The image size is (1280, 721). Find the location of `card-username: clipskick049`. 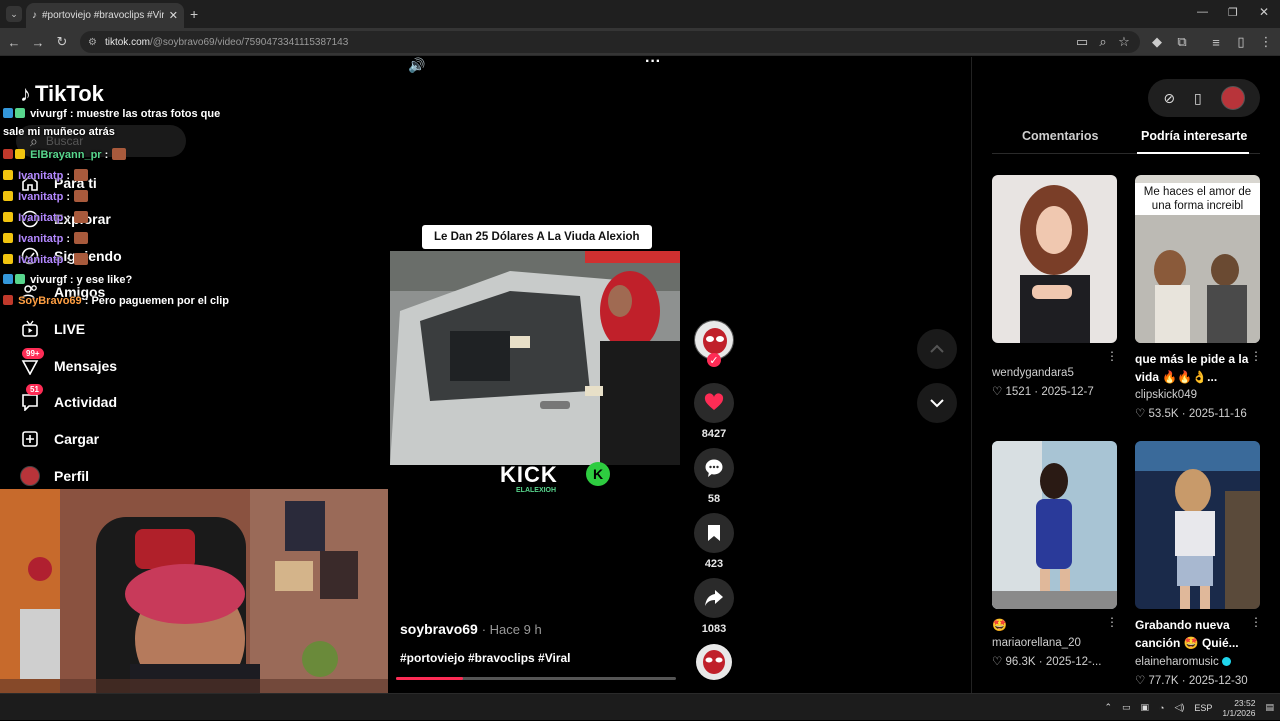

card-username: clipskick049 is located at coordinates (1166, 395).